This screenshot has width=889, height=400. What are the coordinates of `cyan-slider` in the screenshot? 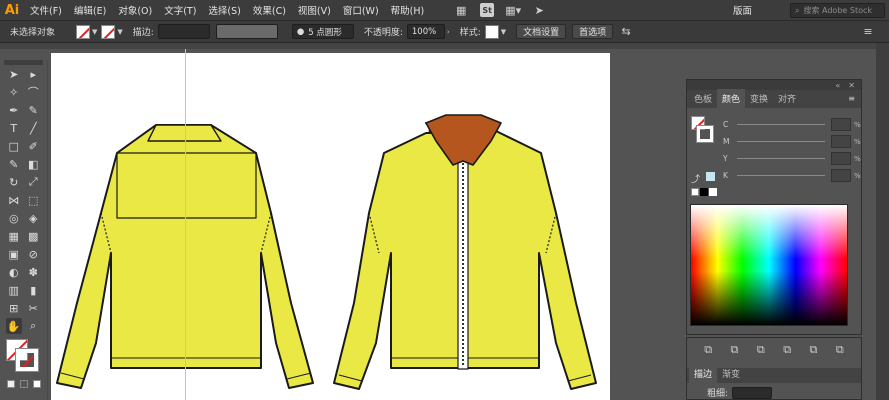 It's located at (781, 124).